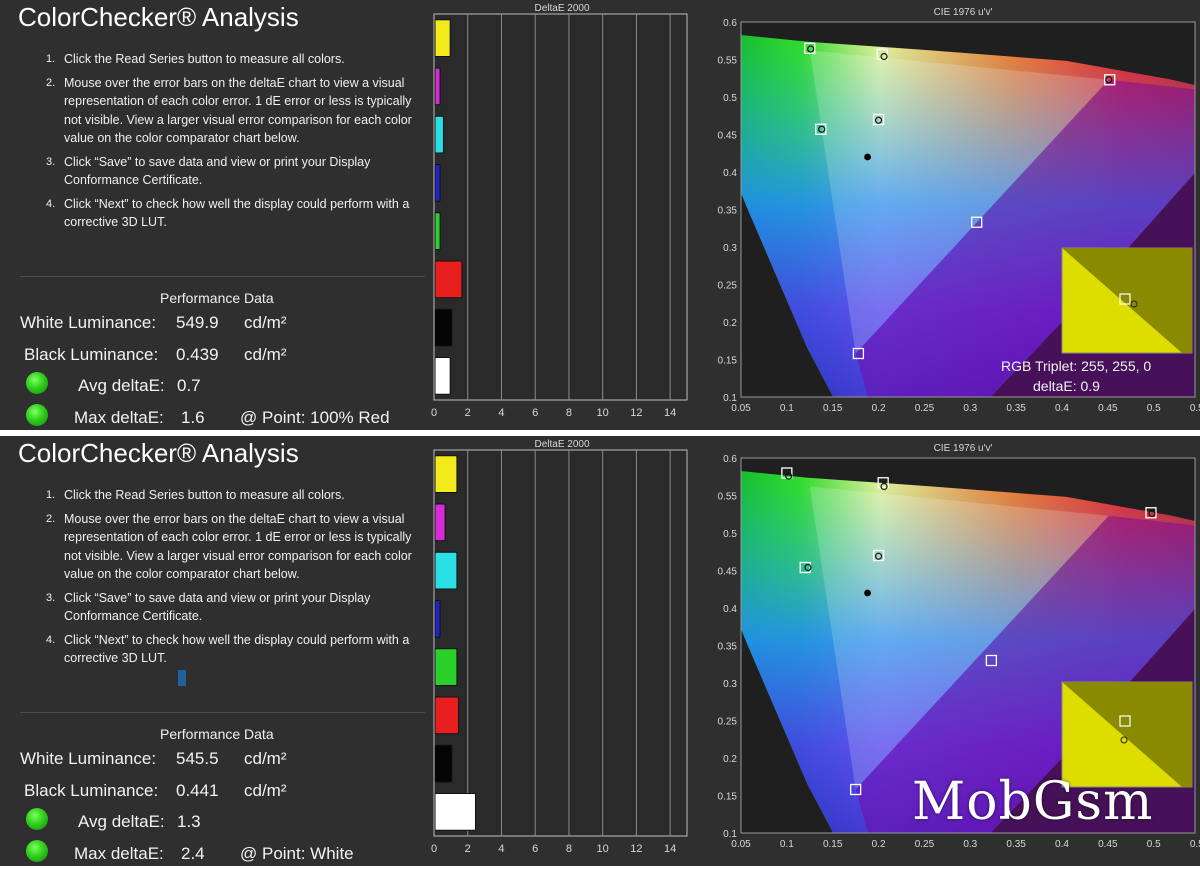 The height and width of the screenshot is (869, 1200). I want to click on bar-yellow, so click(442, 38).